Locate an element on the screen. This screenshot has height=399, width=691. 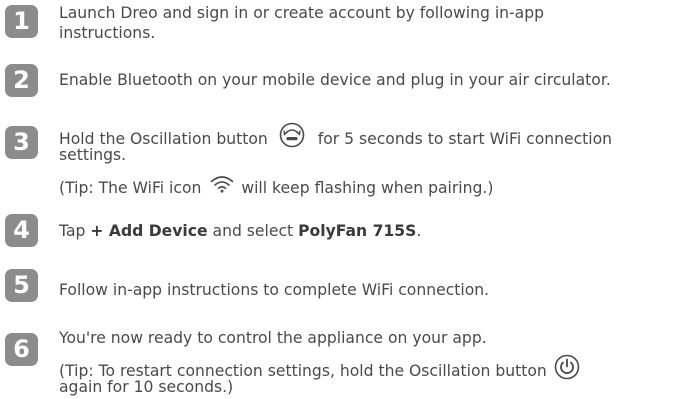
step-text-segment: Tap is located at coordinates (72, 231).